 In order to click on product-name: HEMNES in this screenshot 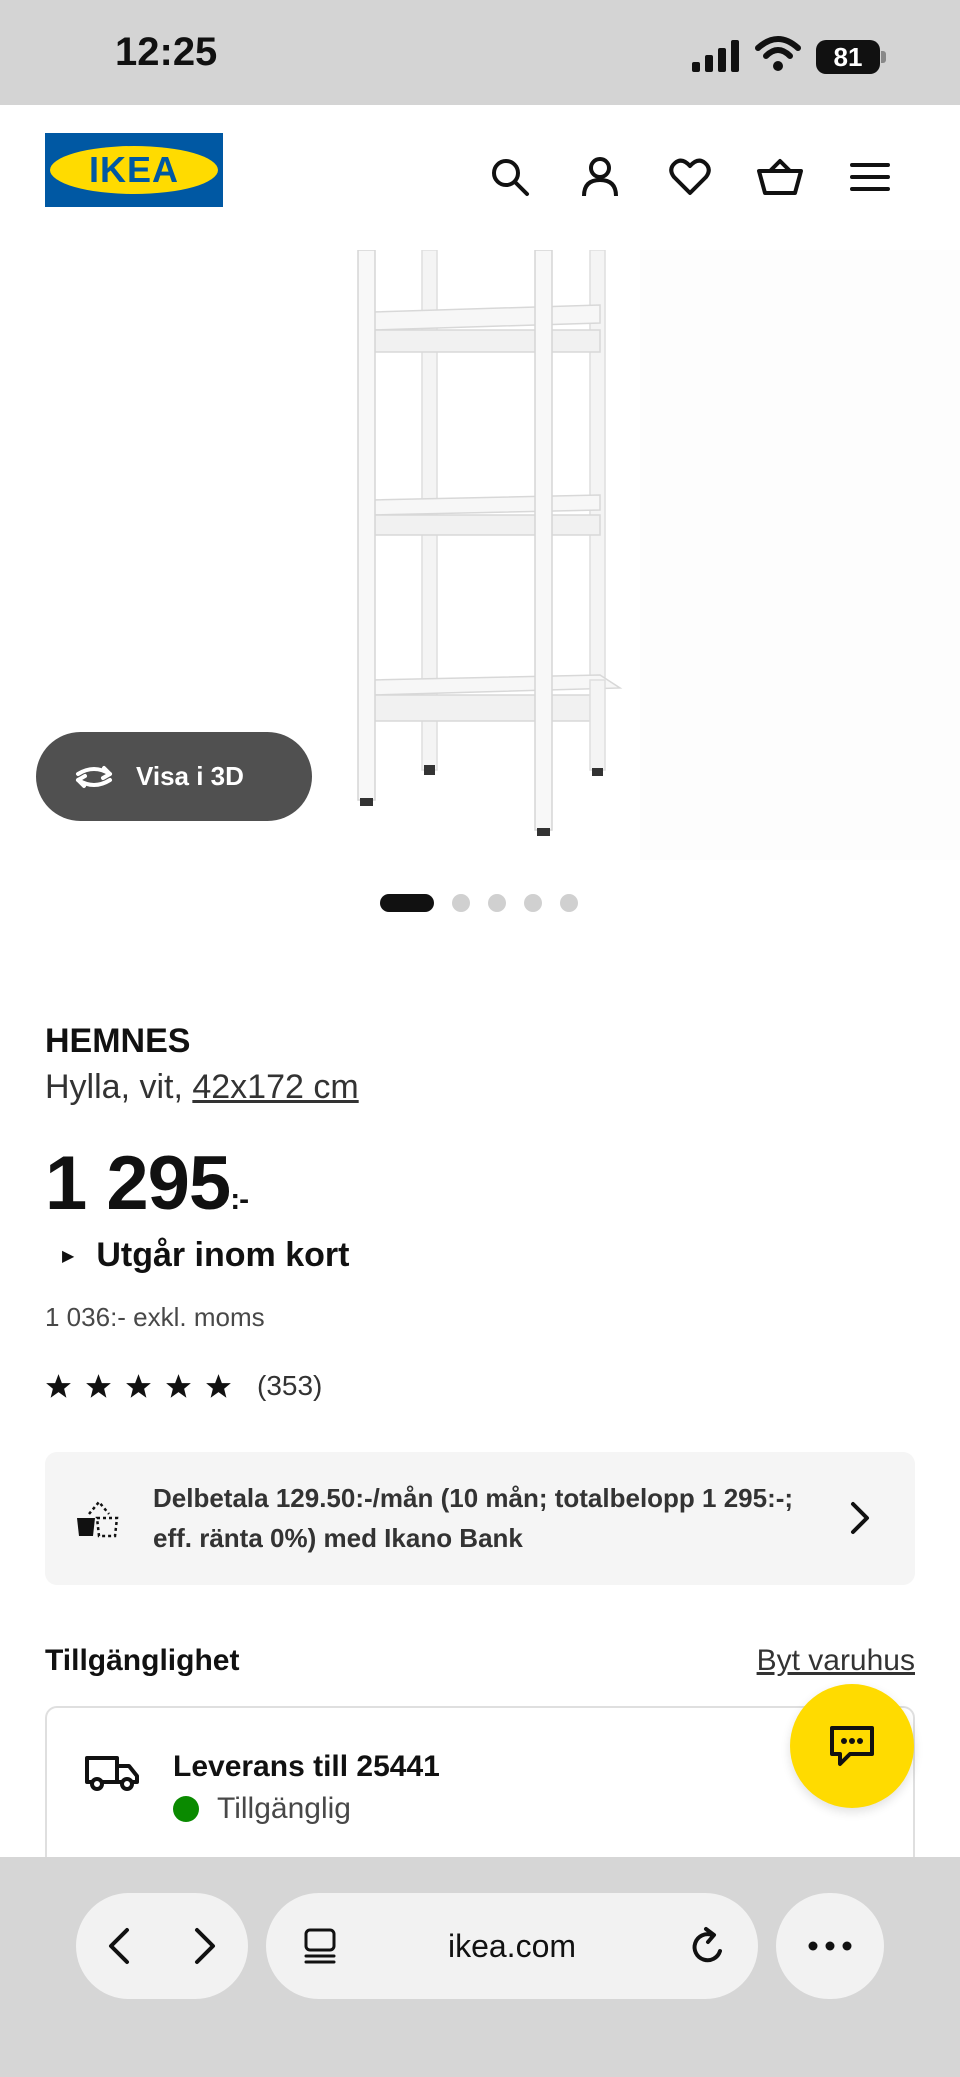, I will do `click(118, 1041)`.